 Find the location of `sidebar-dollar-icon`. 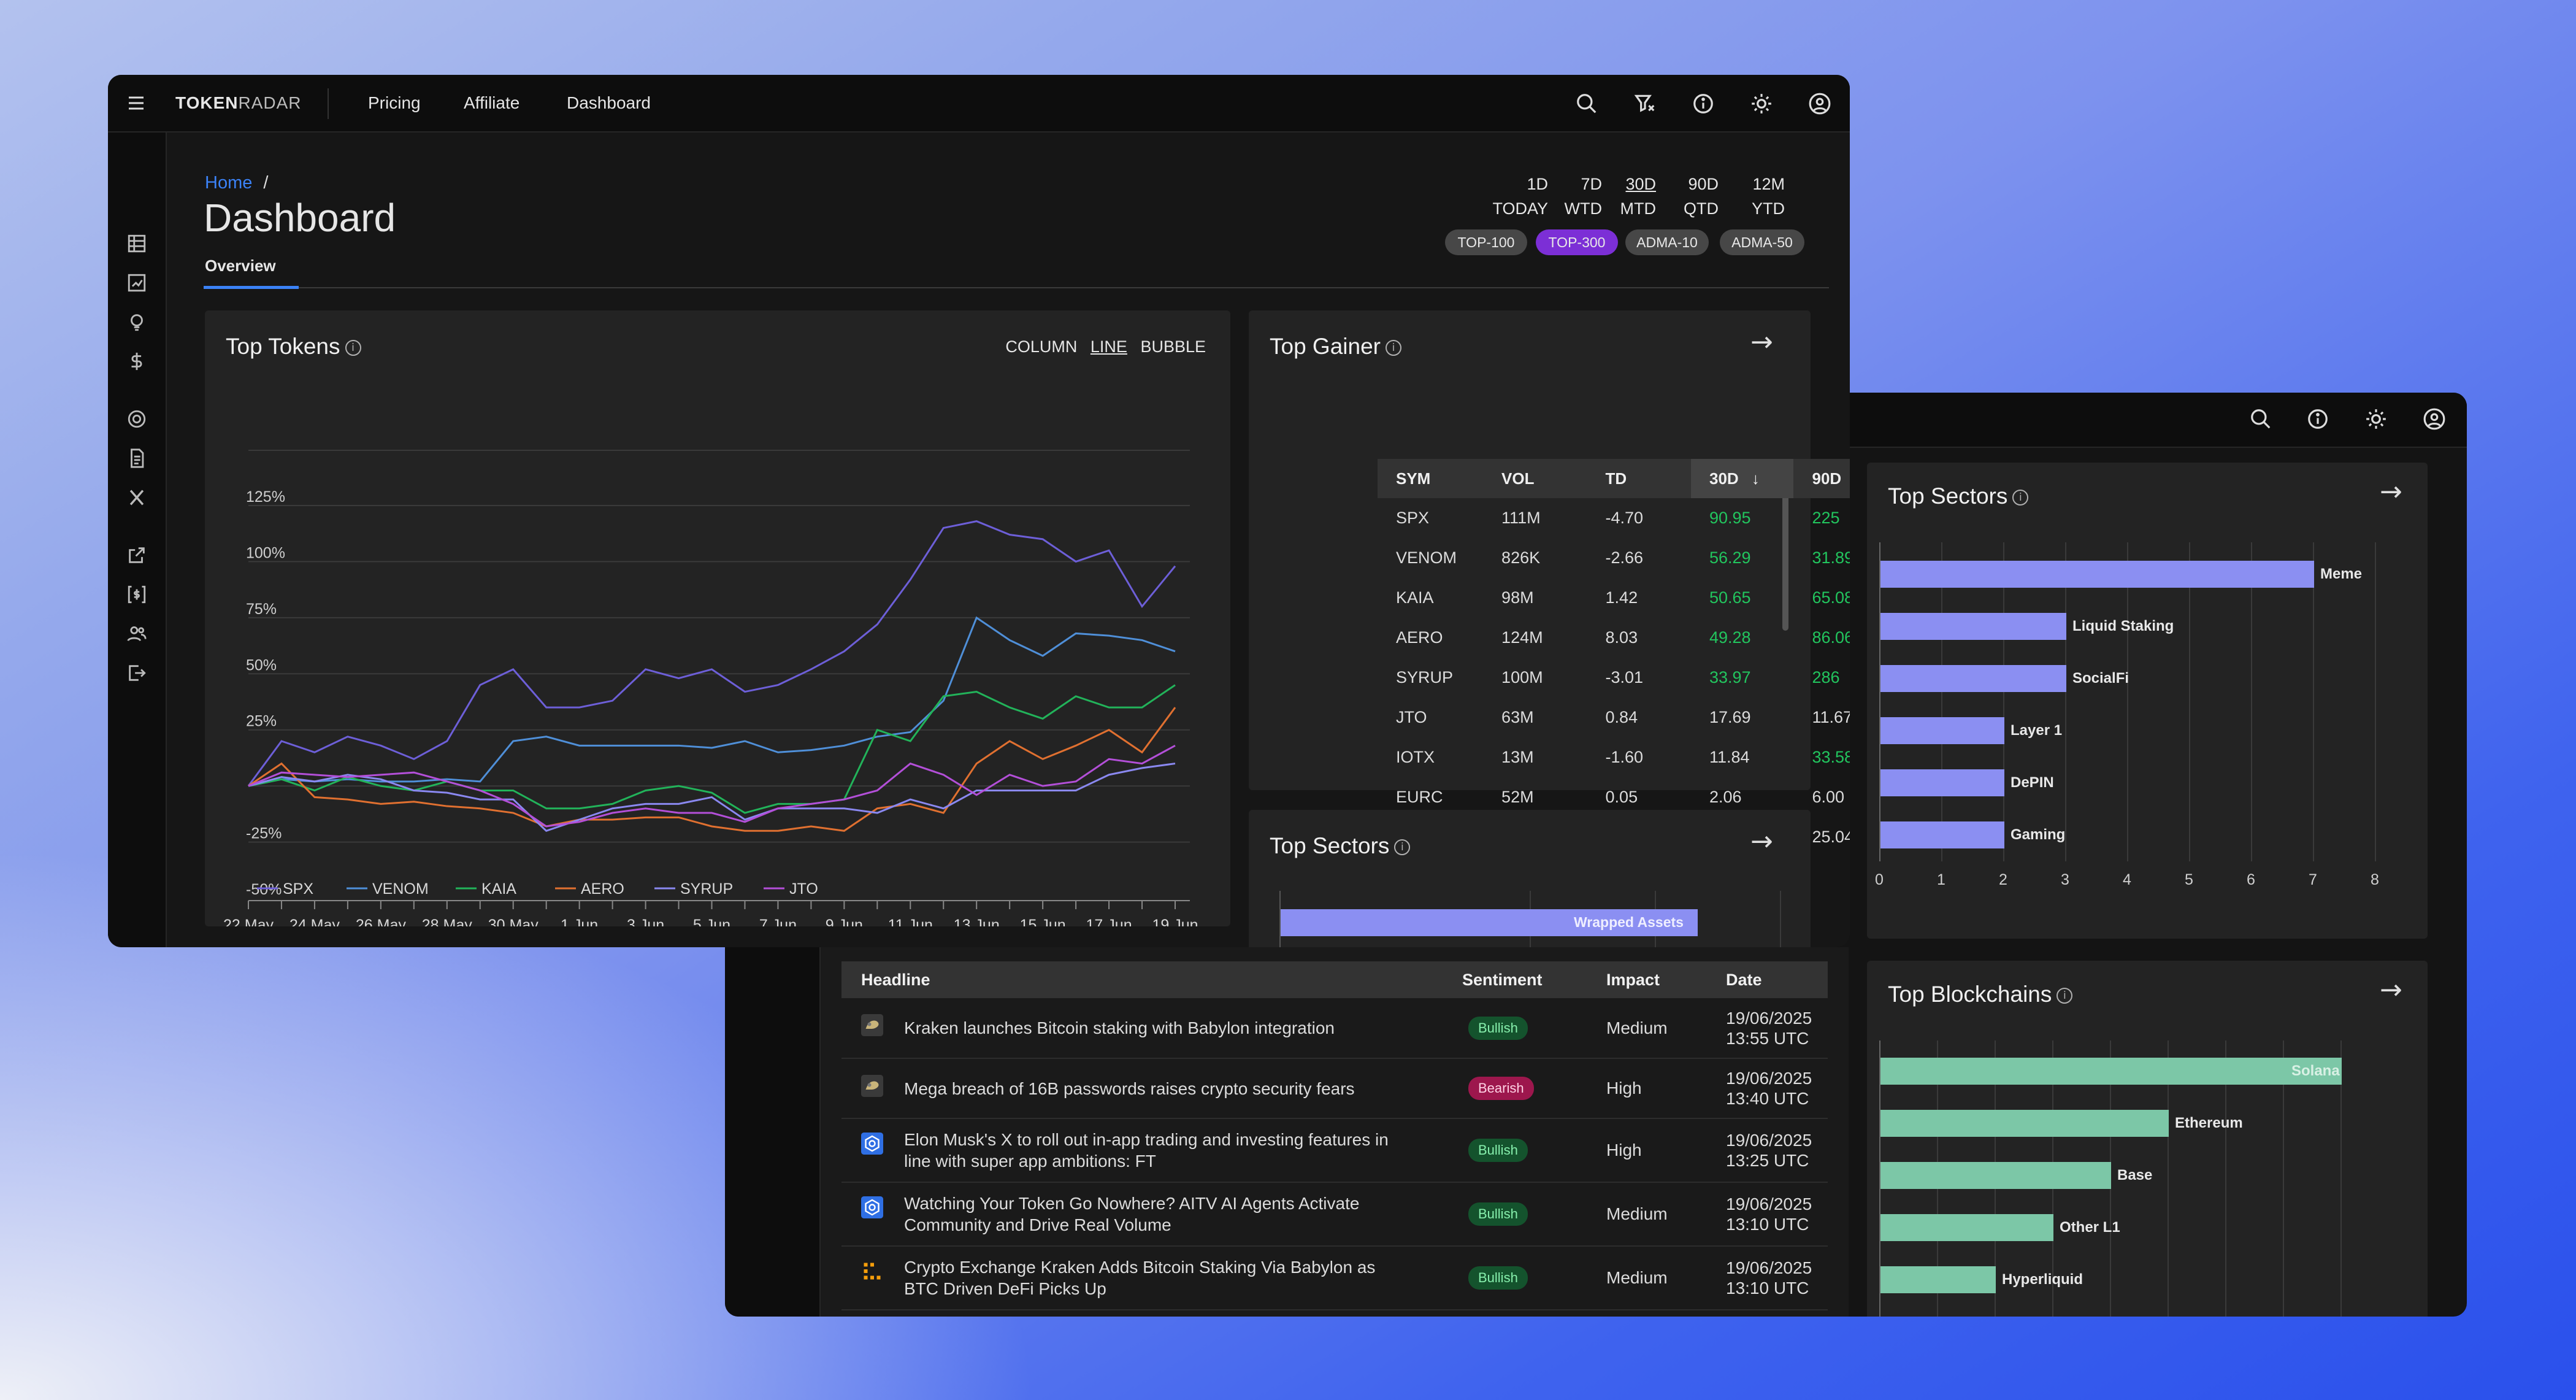

sidebar-dollar-icon is located at coordinates (136, 361).